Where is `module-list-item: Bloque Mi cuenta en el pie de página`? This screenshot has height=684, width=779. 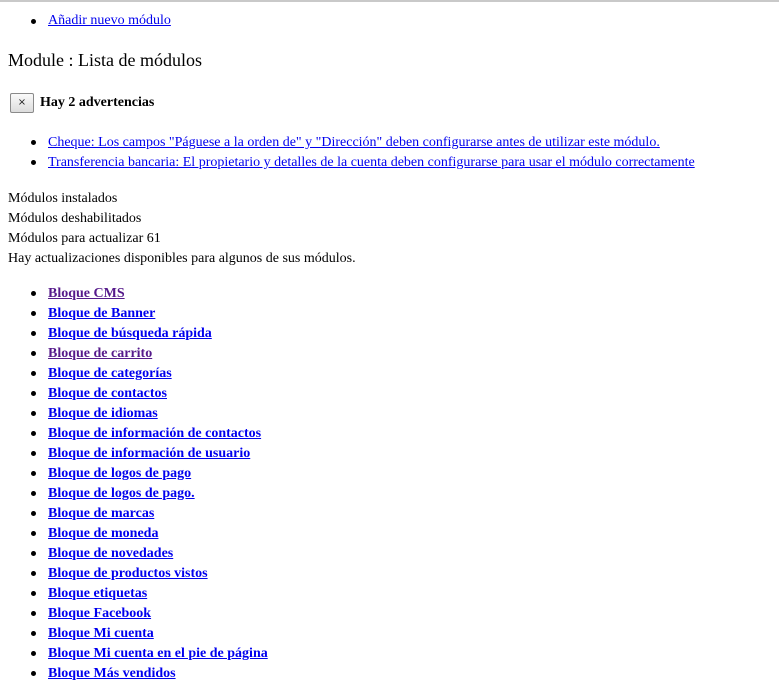
module-list-item: Bloque Mi cuenta en el pie de página is located at coordinates (389, 654).